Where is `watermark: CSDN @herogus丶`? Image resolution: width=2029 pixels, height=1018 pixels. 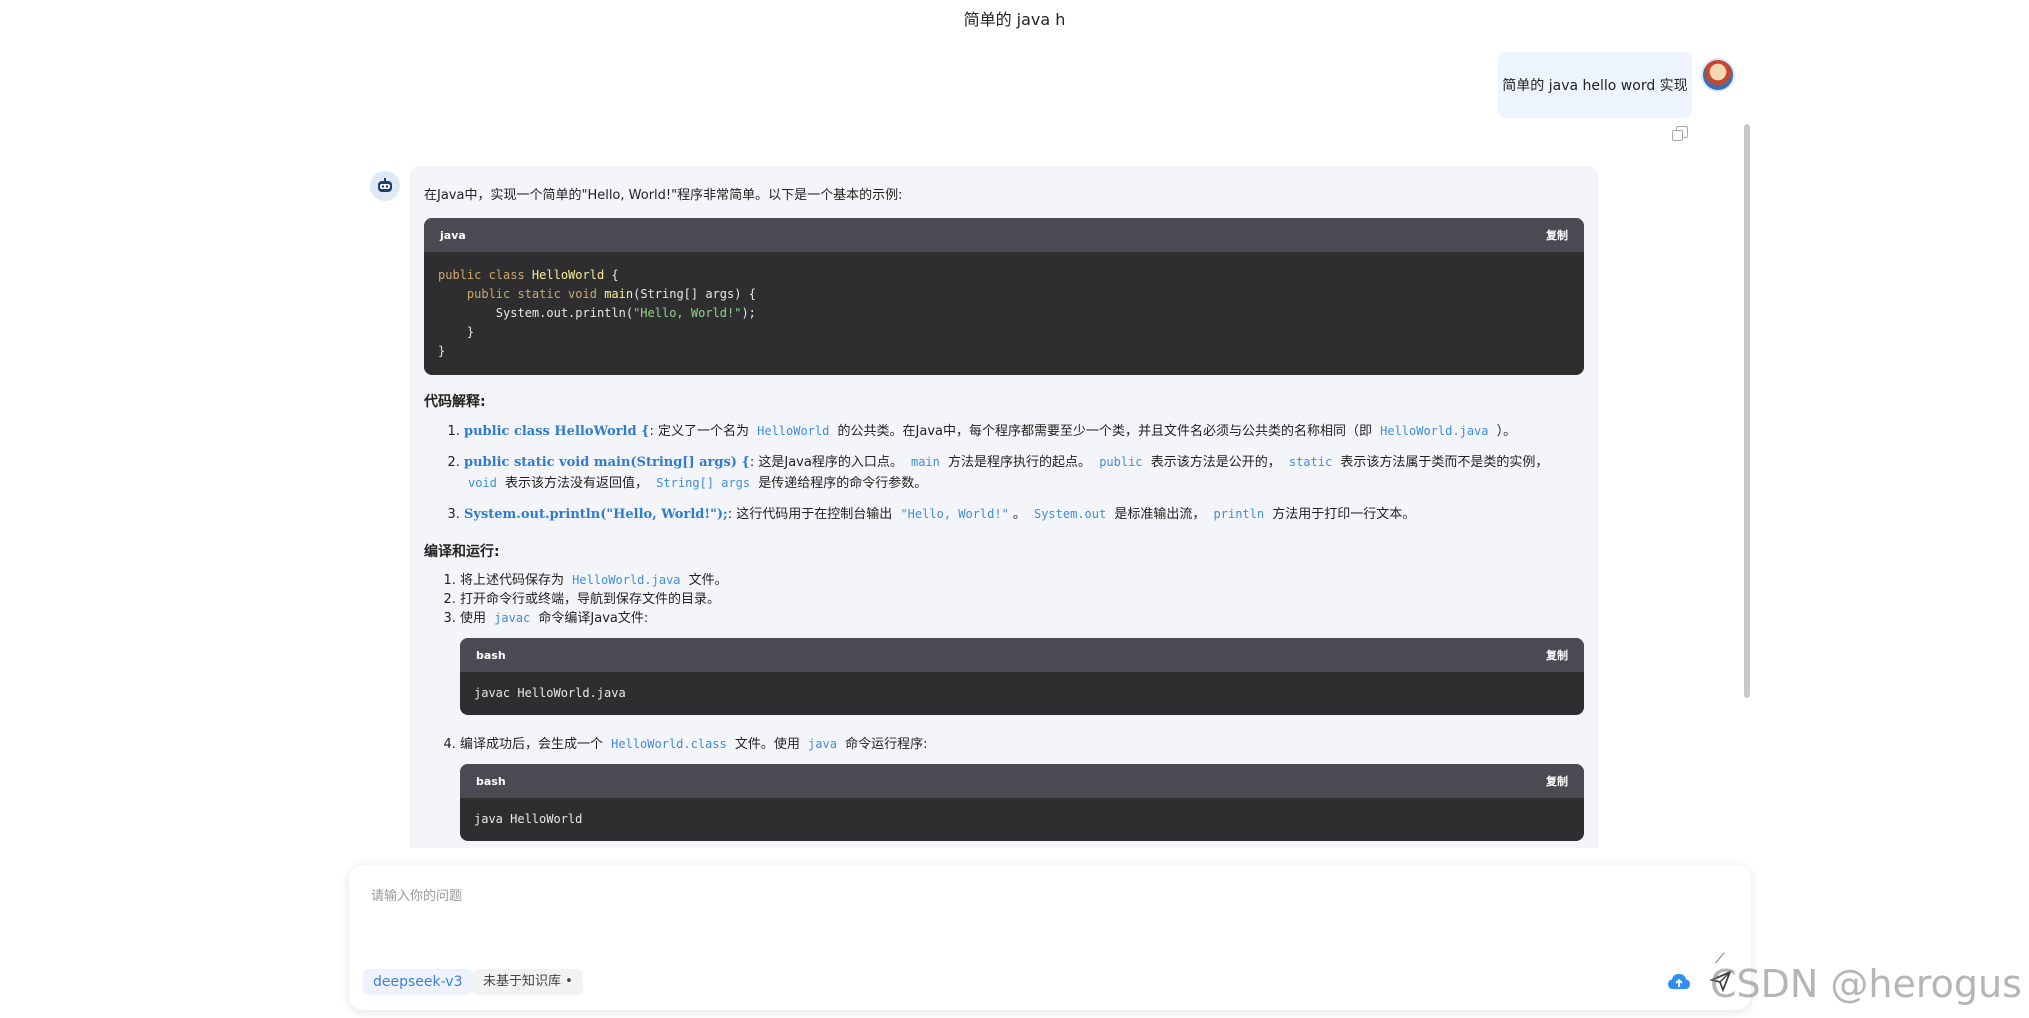
watermark: CSDN @herogus丶 is located at coordinates (1866, 990).